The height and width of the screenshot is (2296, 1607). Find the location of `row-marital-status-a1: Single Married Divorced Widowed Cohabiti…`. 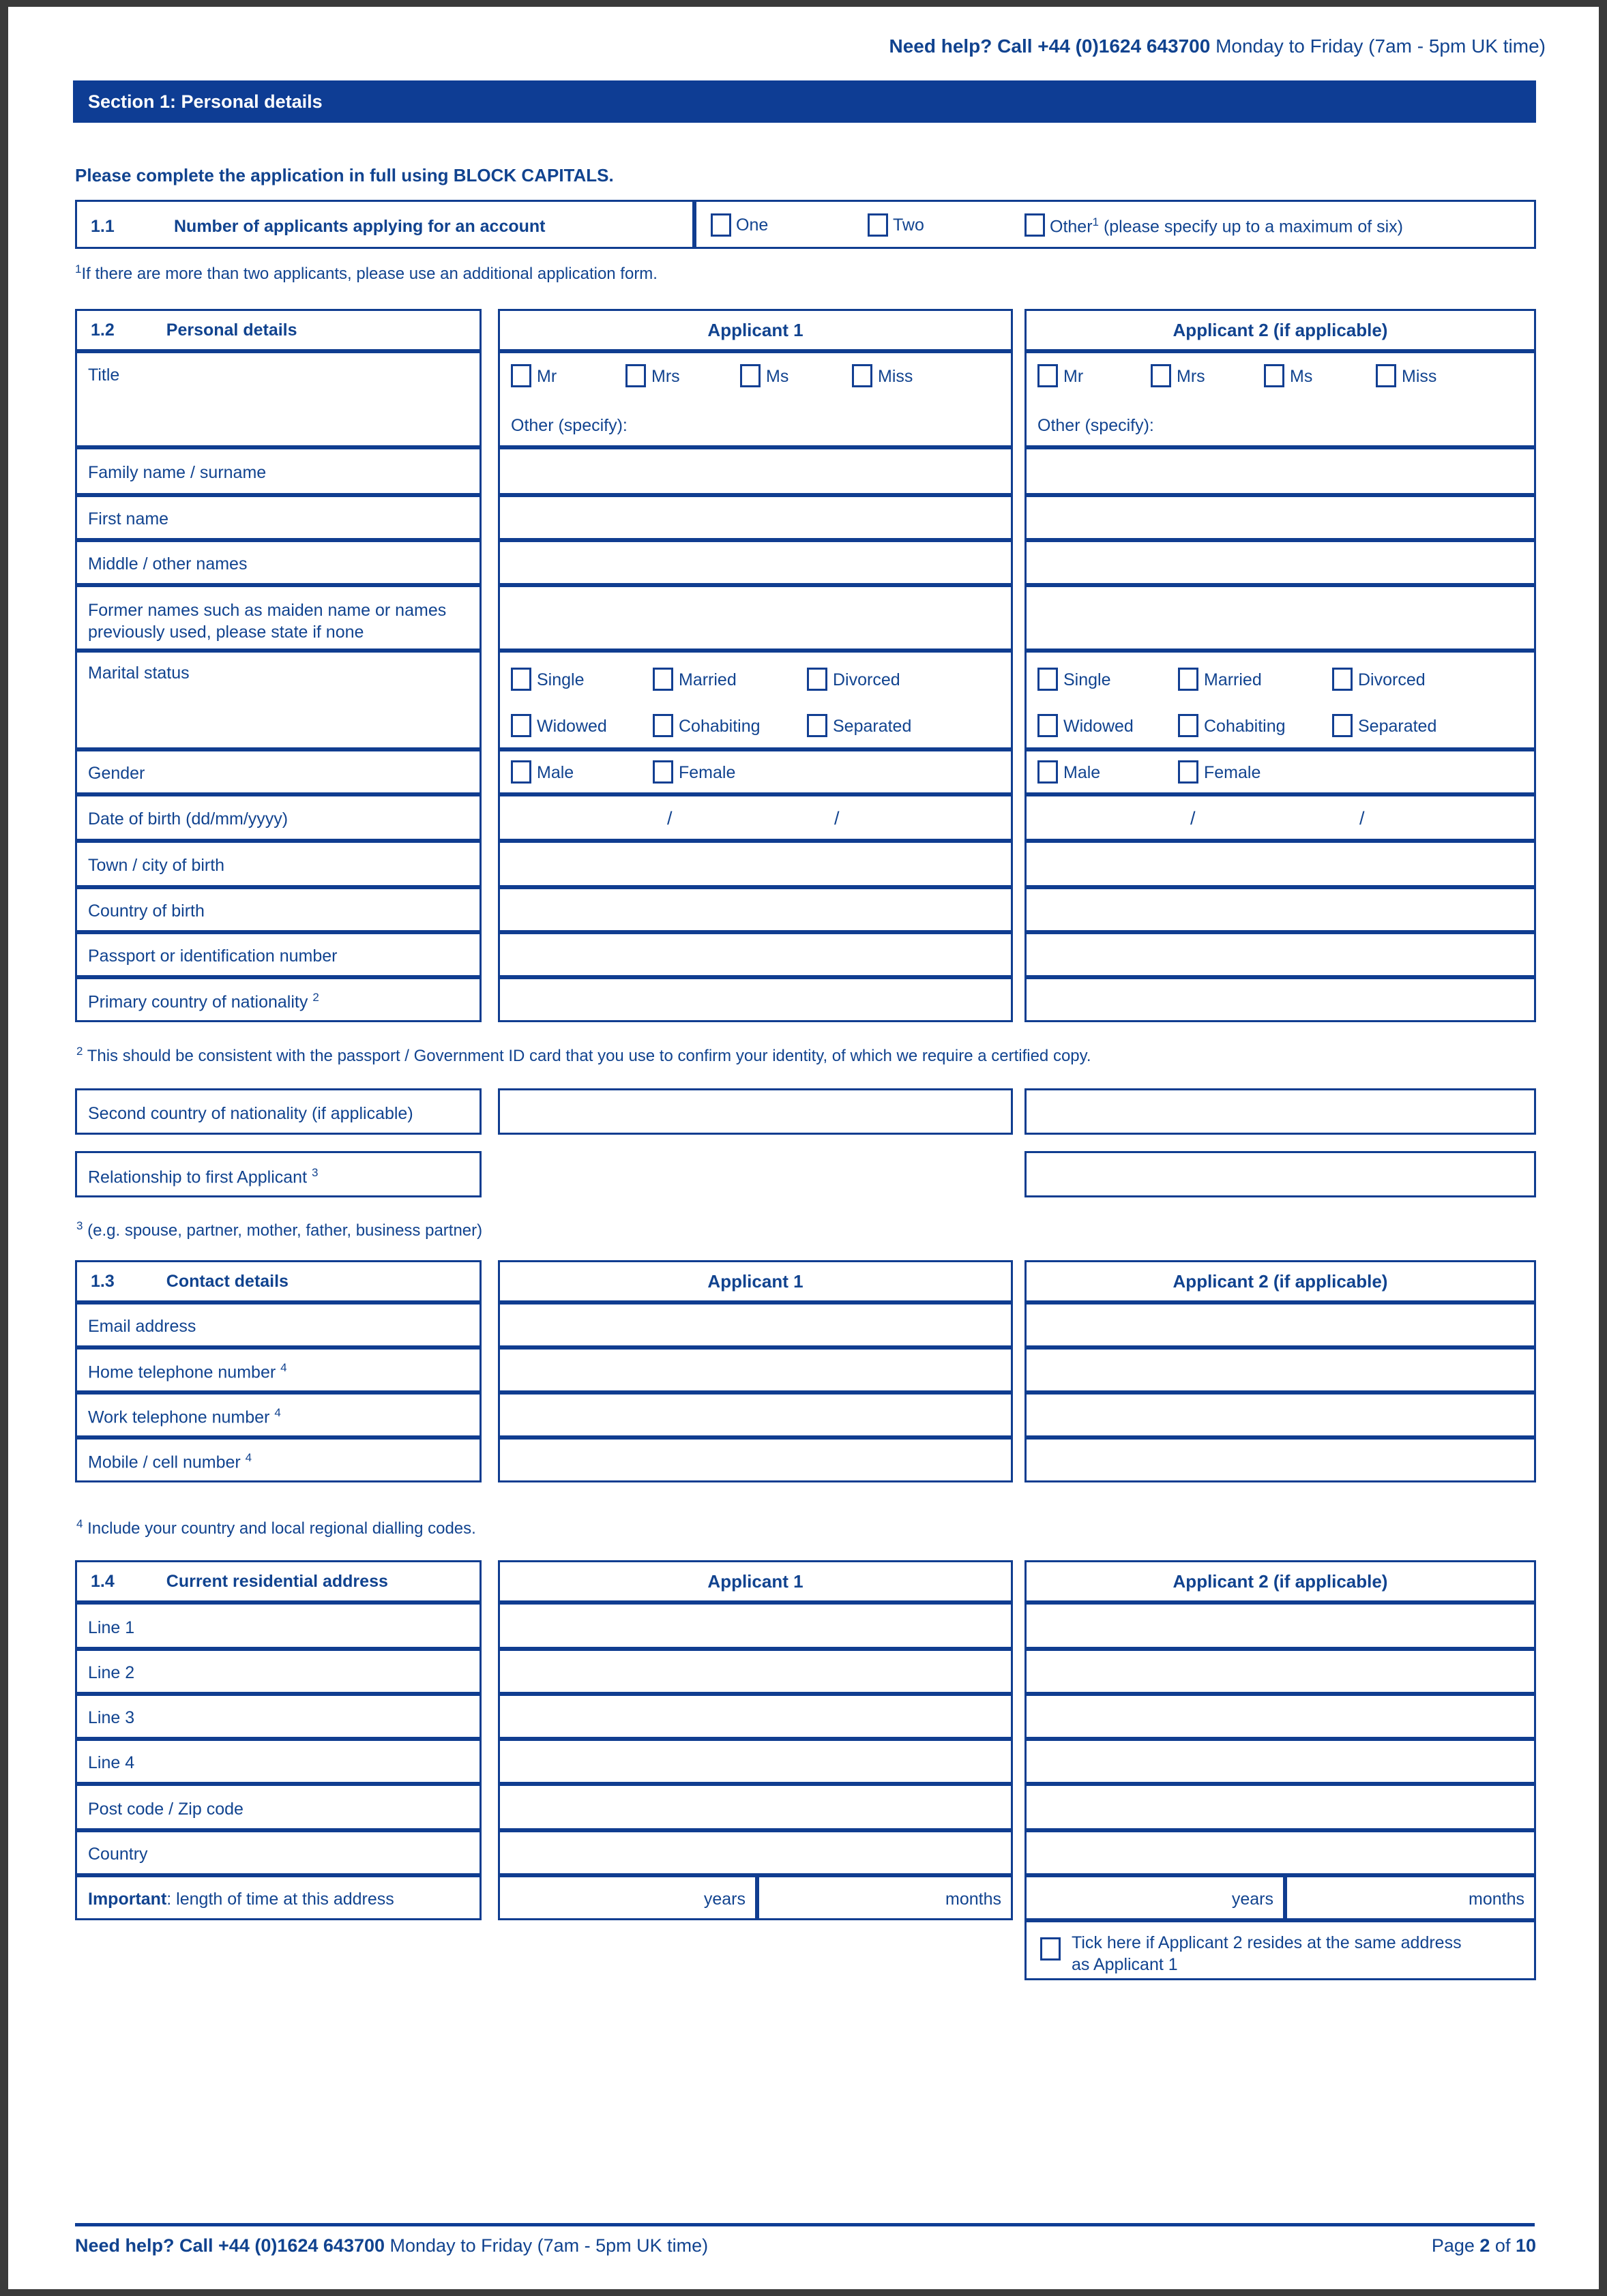

row-marital-status-a1: Single Married Divorced Widowed Cohabiti… is located at coordinates (756, 700).